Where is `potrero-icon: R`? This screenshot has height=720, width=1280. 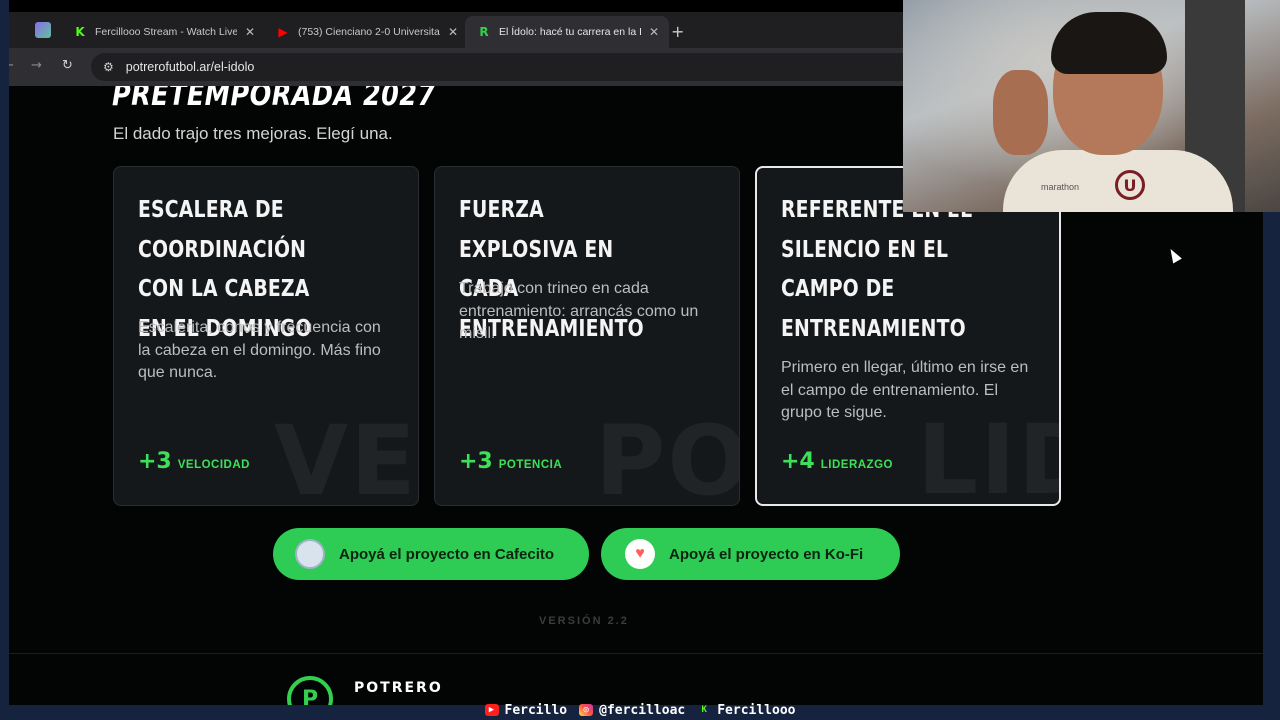
potrero-icon: R is located at coordinates (484, 32).